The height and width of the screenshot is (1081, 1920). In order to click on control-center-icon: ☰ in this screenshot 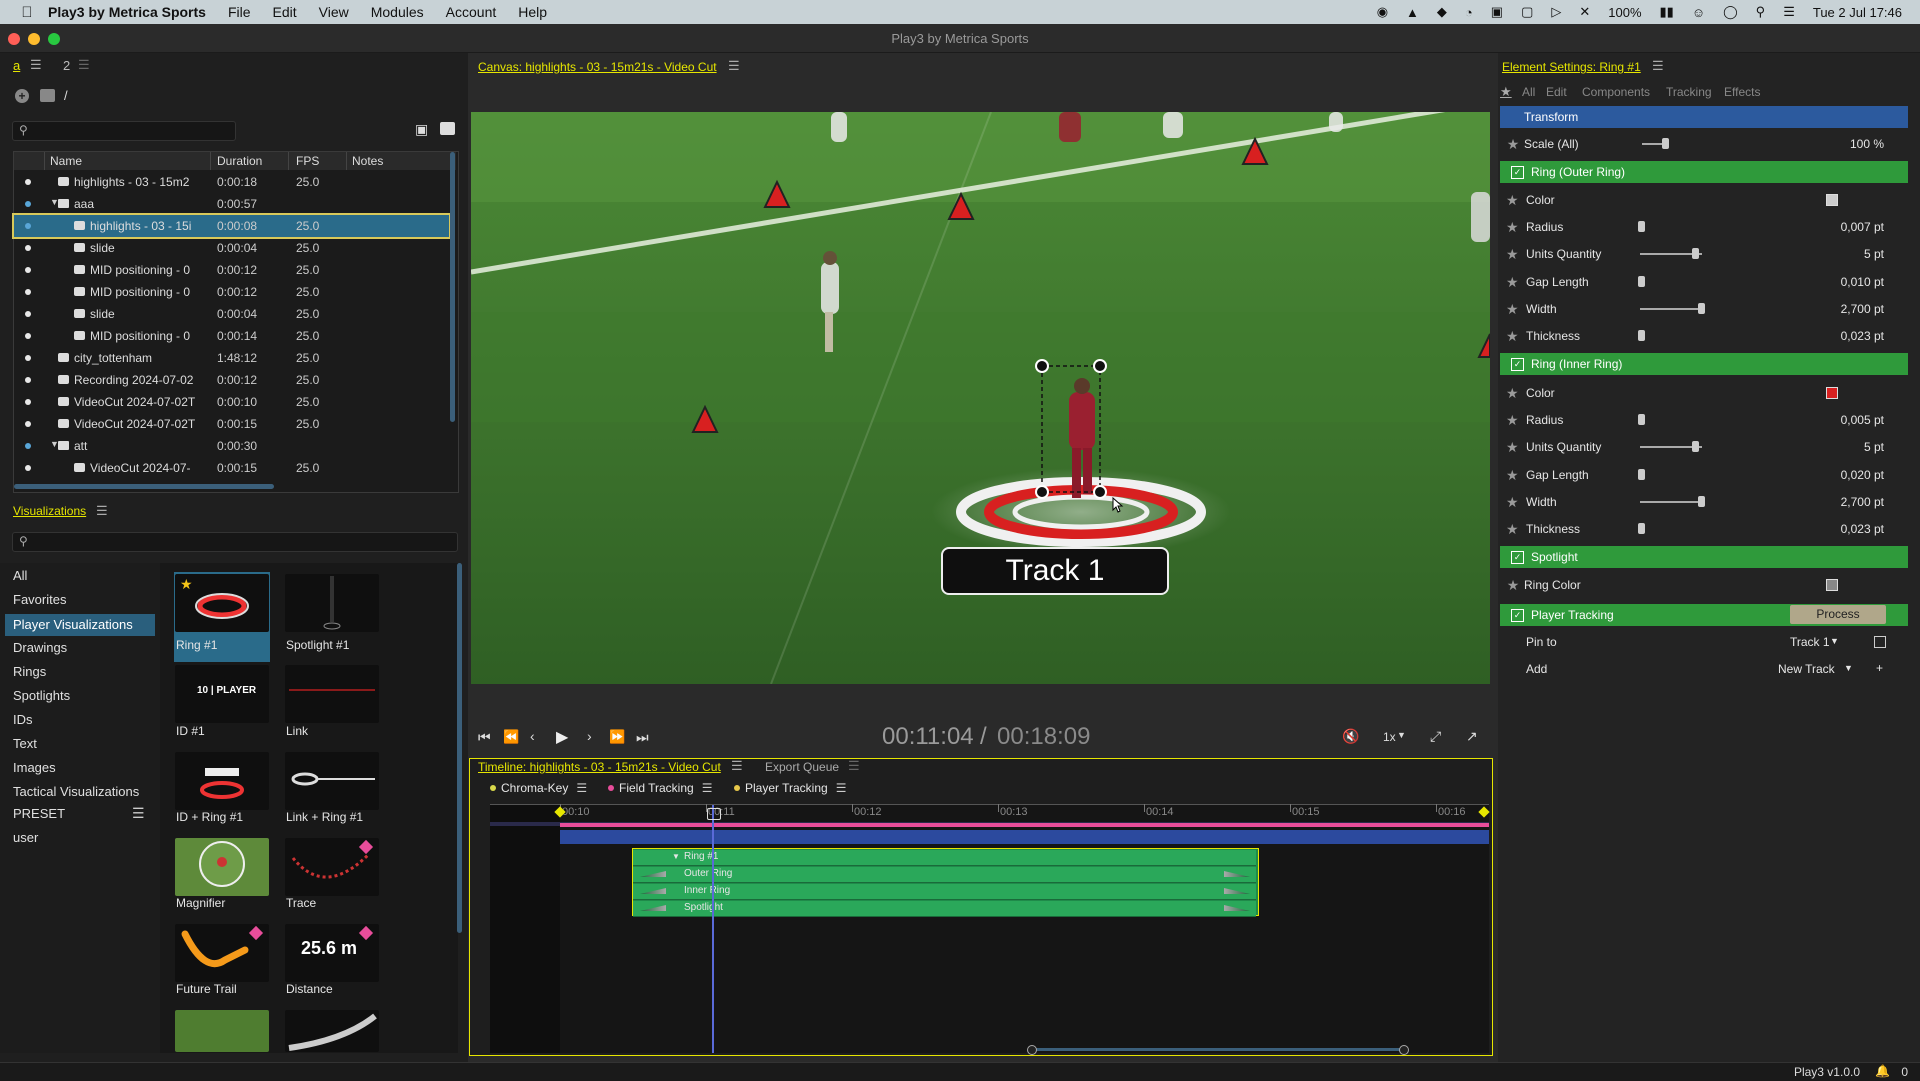, I will do `click(1789, 12)`.